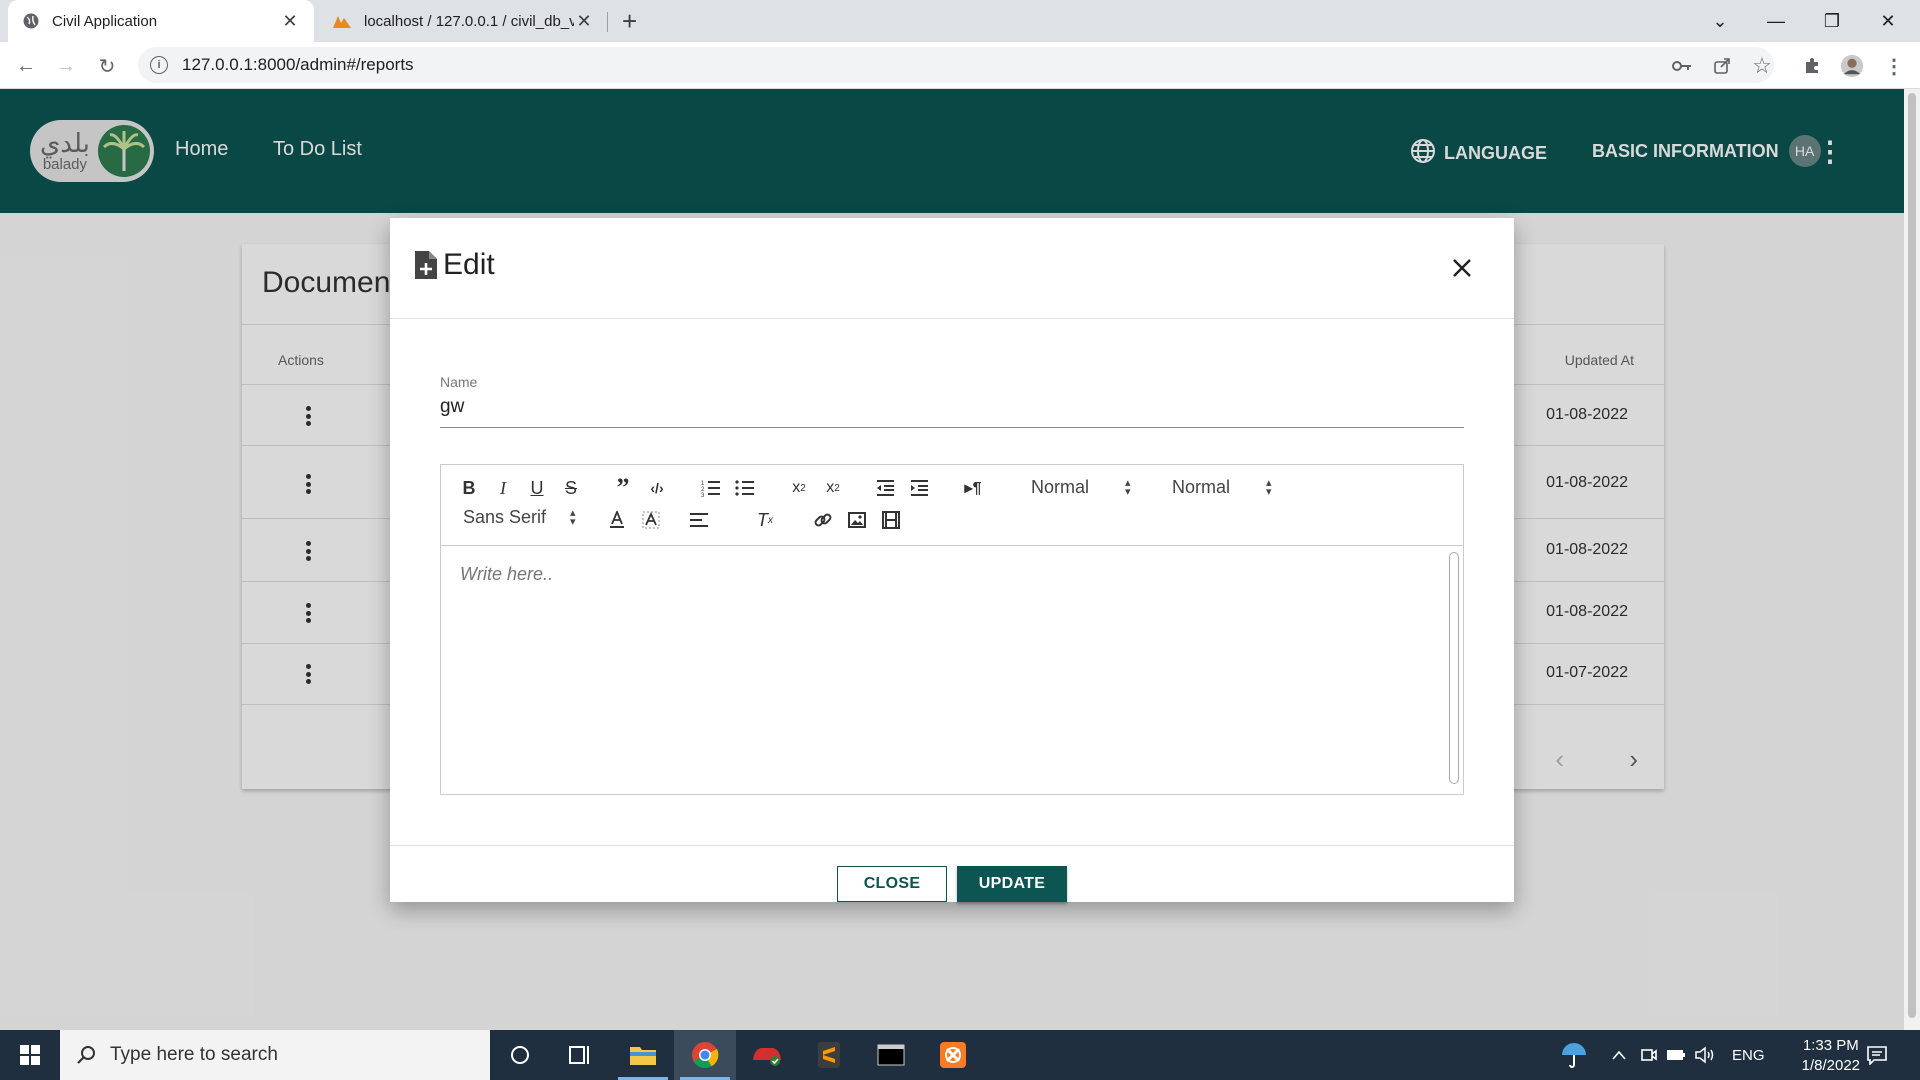 The image size is (1920, 1080). I want to click on outdent-icon, so click(885, 488).